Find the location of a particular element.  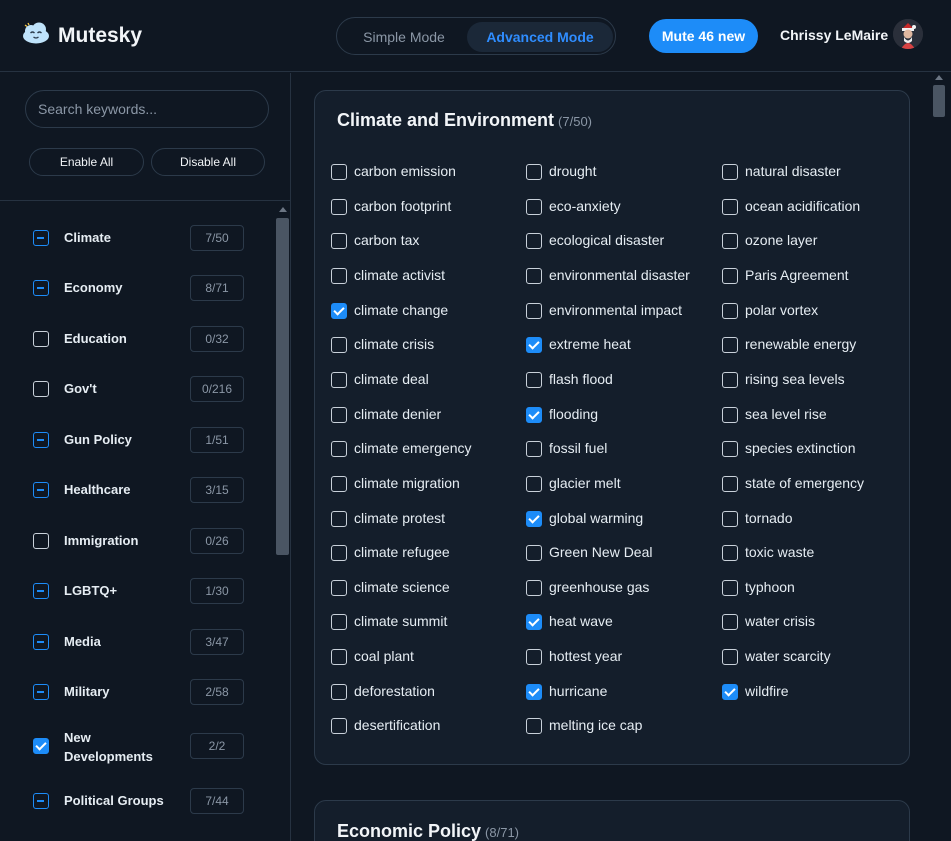

category-item: Gun Policy 1/51 is located at coordinates (138, 440).